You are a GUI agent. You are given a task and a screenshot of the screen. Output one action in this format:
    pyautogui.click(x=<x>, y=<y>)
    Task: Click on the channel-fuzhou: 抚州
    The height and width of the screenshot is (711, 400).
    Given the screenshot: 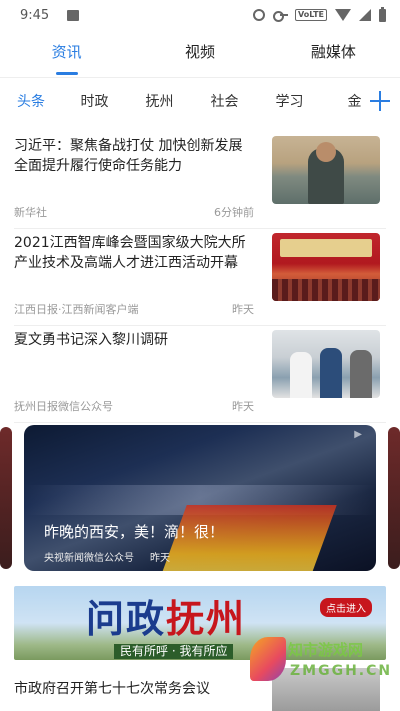 What is the action you would take?
    pyautogui.click(x=159, y=101)
    